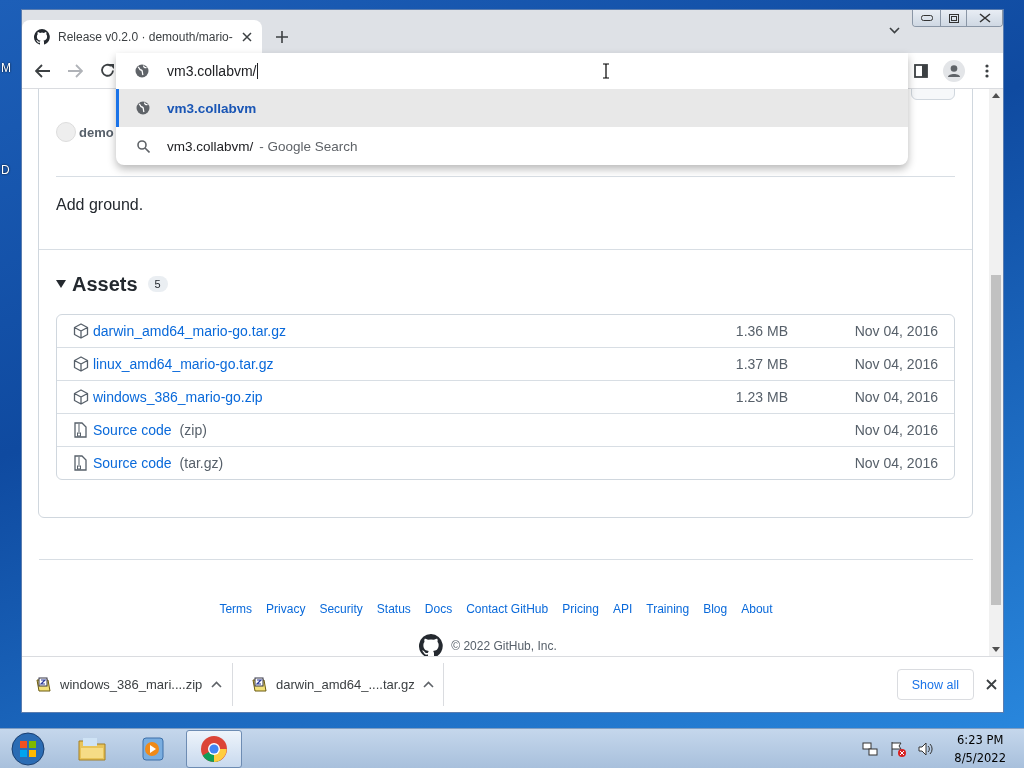  Describe the element at coordinates (236, 609) in the screenshot. I see `footer-link: Terms` at that location.